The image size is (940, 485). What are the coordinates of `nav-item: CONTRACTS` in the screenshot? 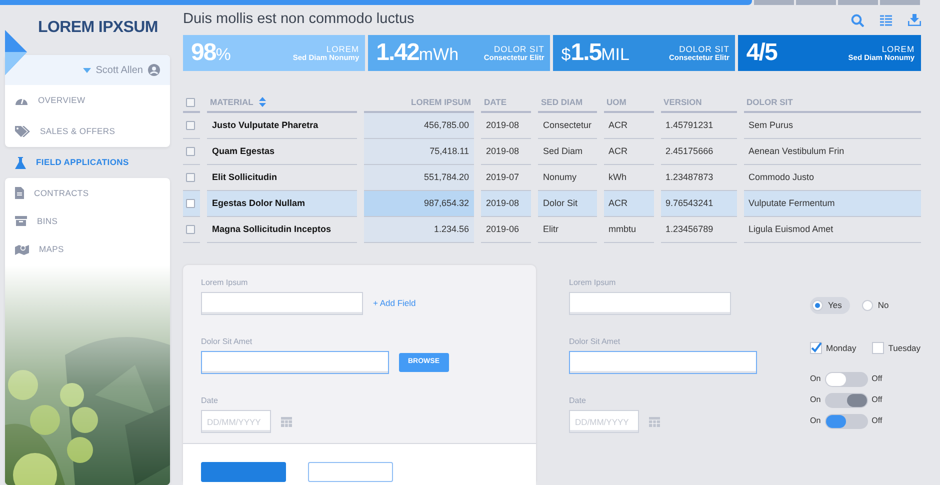 It's located at (87, 193).